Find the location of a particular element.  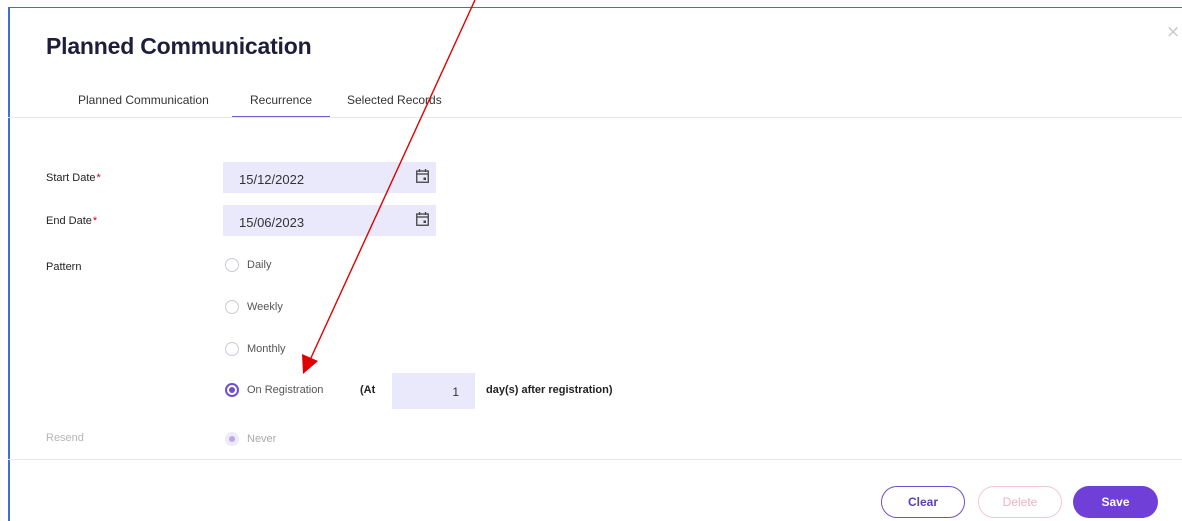

days-after-registration-input: 1 is located at coordinates (433, 391).